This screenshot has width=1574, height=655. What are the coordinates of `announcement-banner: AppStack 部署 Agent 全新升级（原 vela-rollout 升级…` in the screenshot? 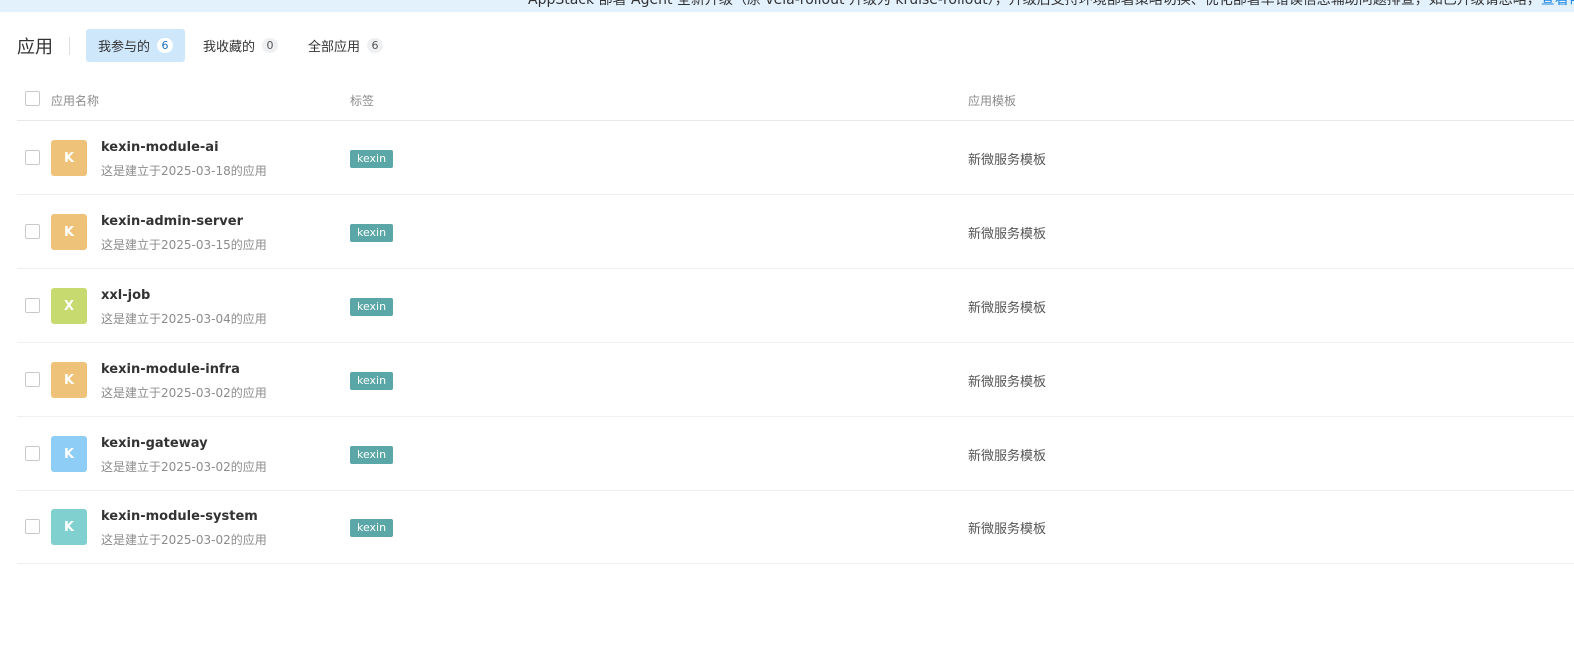 It's located at (787, 6).